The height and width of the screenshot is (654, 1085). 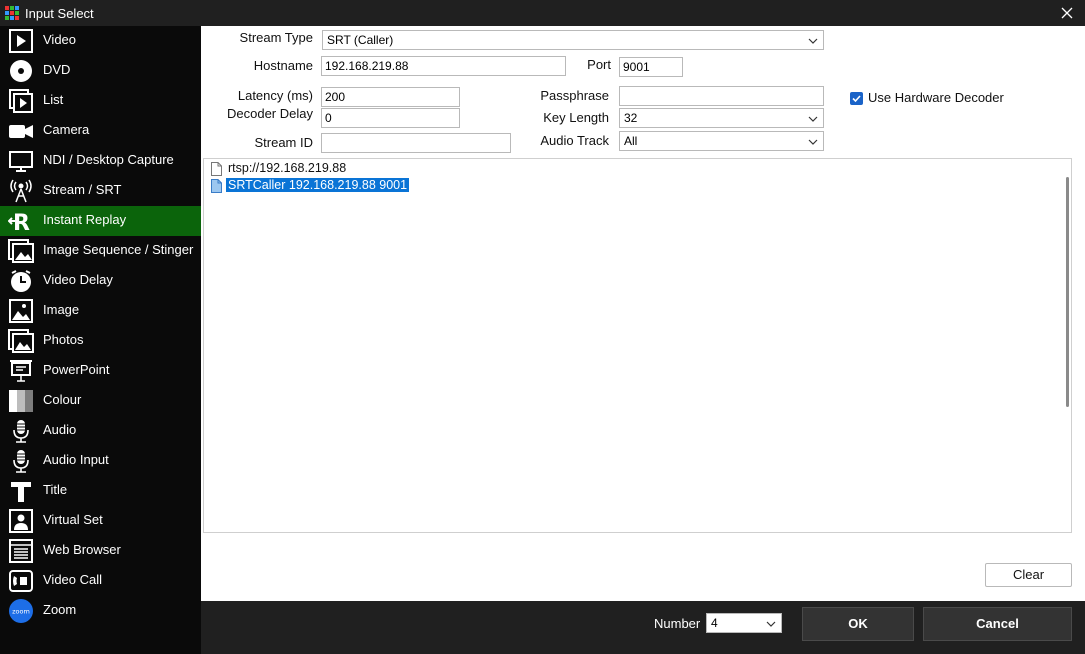 What do you see at coordinates (651, 67) in the screenshot?
I see `port-input` at bounding box center [651, 67].